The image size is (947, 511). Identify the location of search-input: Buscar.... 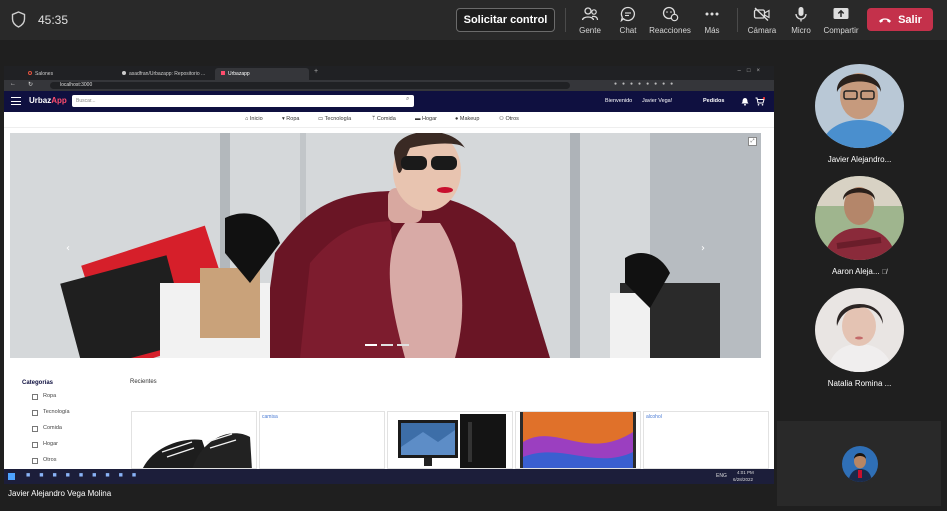
(243, 101).